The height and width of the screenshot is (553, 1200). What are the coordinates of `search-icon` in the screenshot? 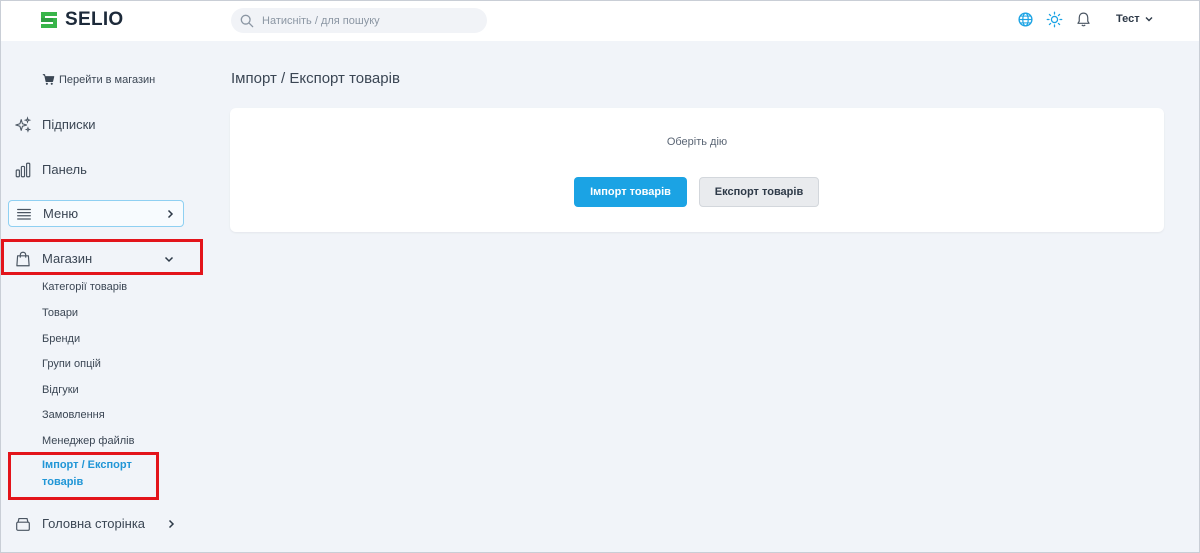 It's located at (247, 20).